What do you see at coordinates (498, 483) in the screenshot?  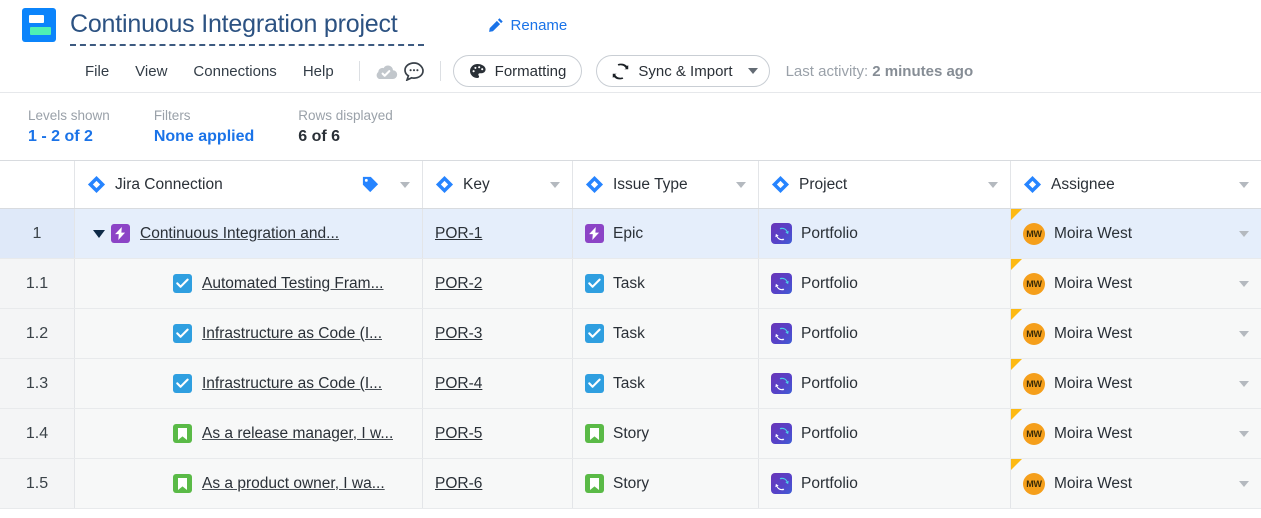 I see `issue-key-cell: POR-6` at bounding box center [498, 483].